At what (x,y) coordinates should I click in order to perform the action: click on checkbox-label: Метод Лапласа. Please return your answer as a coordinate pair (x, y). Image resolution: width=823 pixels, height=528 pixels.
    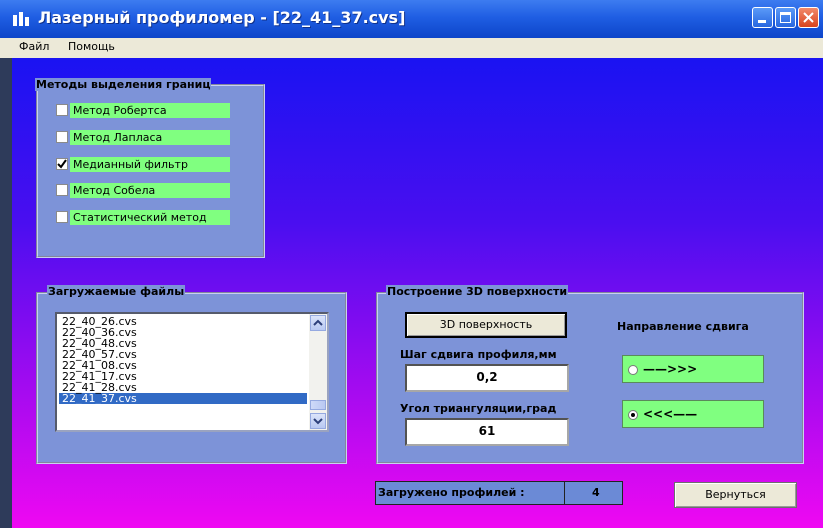
    Looking at the image, I should click on (150, 137).